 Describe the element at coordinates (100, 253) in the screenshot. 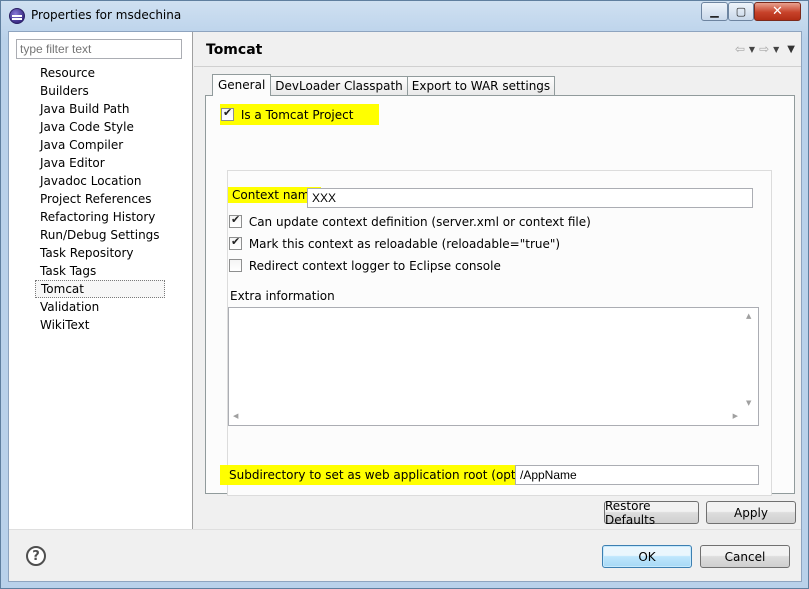

I see `sidebar-item-task-repository: Task Repository` at that location.